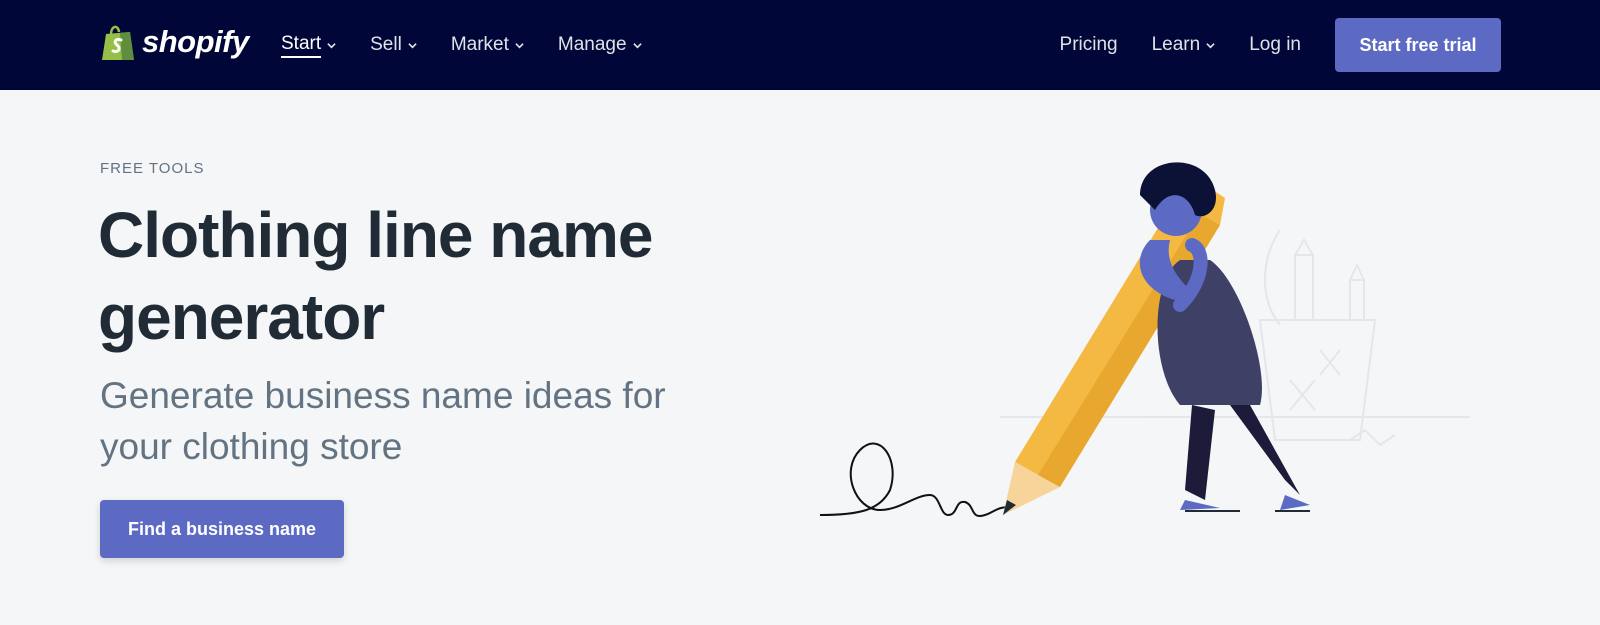 This screenshot has height=625, width=1600. Describe the element at coordinates (1330, 45) in the screenshot. I see `secondary-nav: Pricing Learn Log in Start free trial` at that location.